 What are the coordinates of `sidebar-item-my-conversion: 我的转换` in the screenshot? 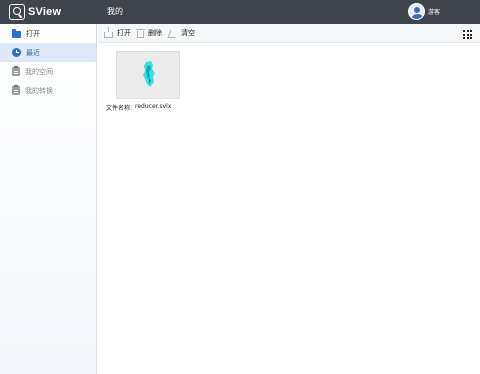 It's located at (48, 90).